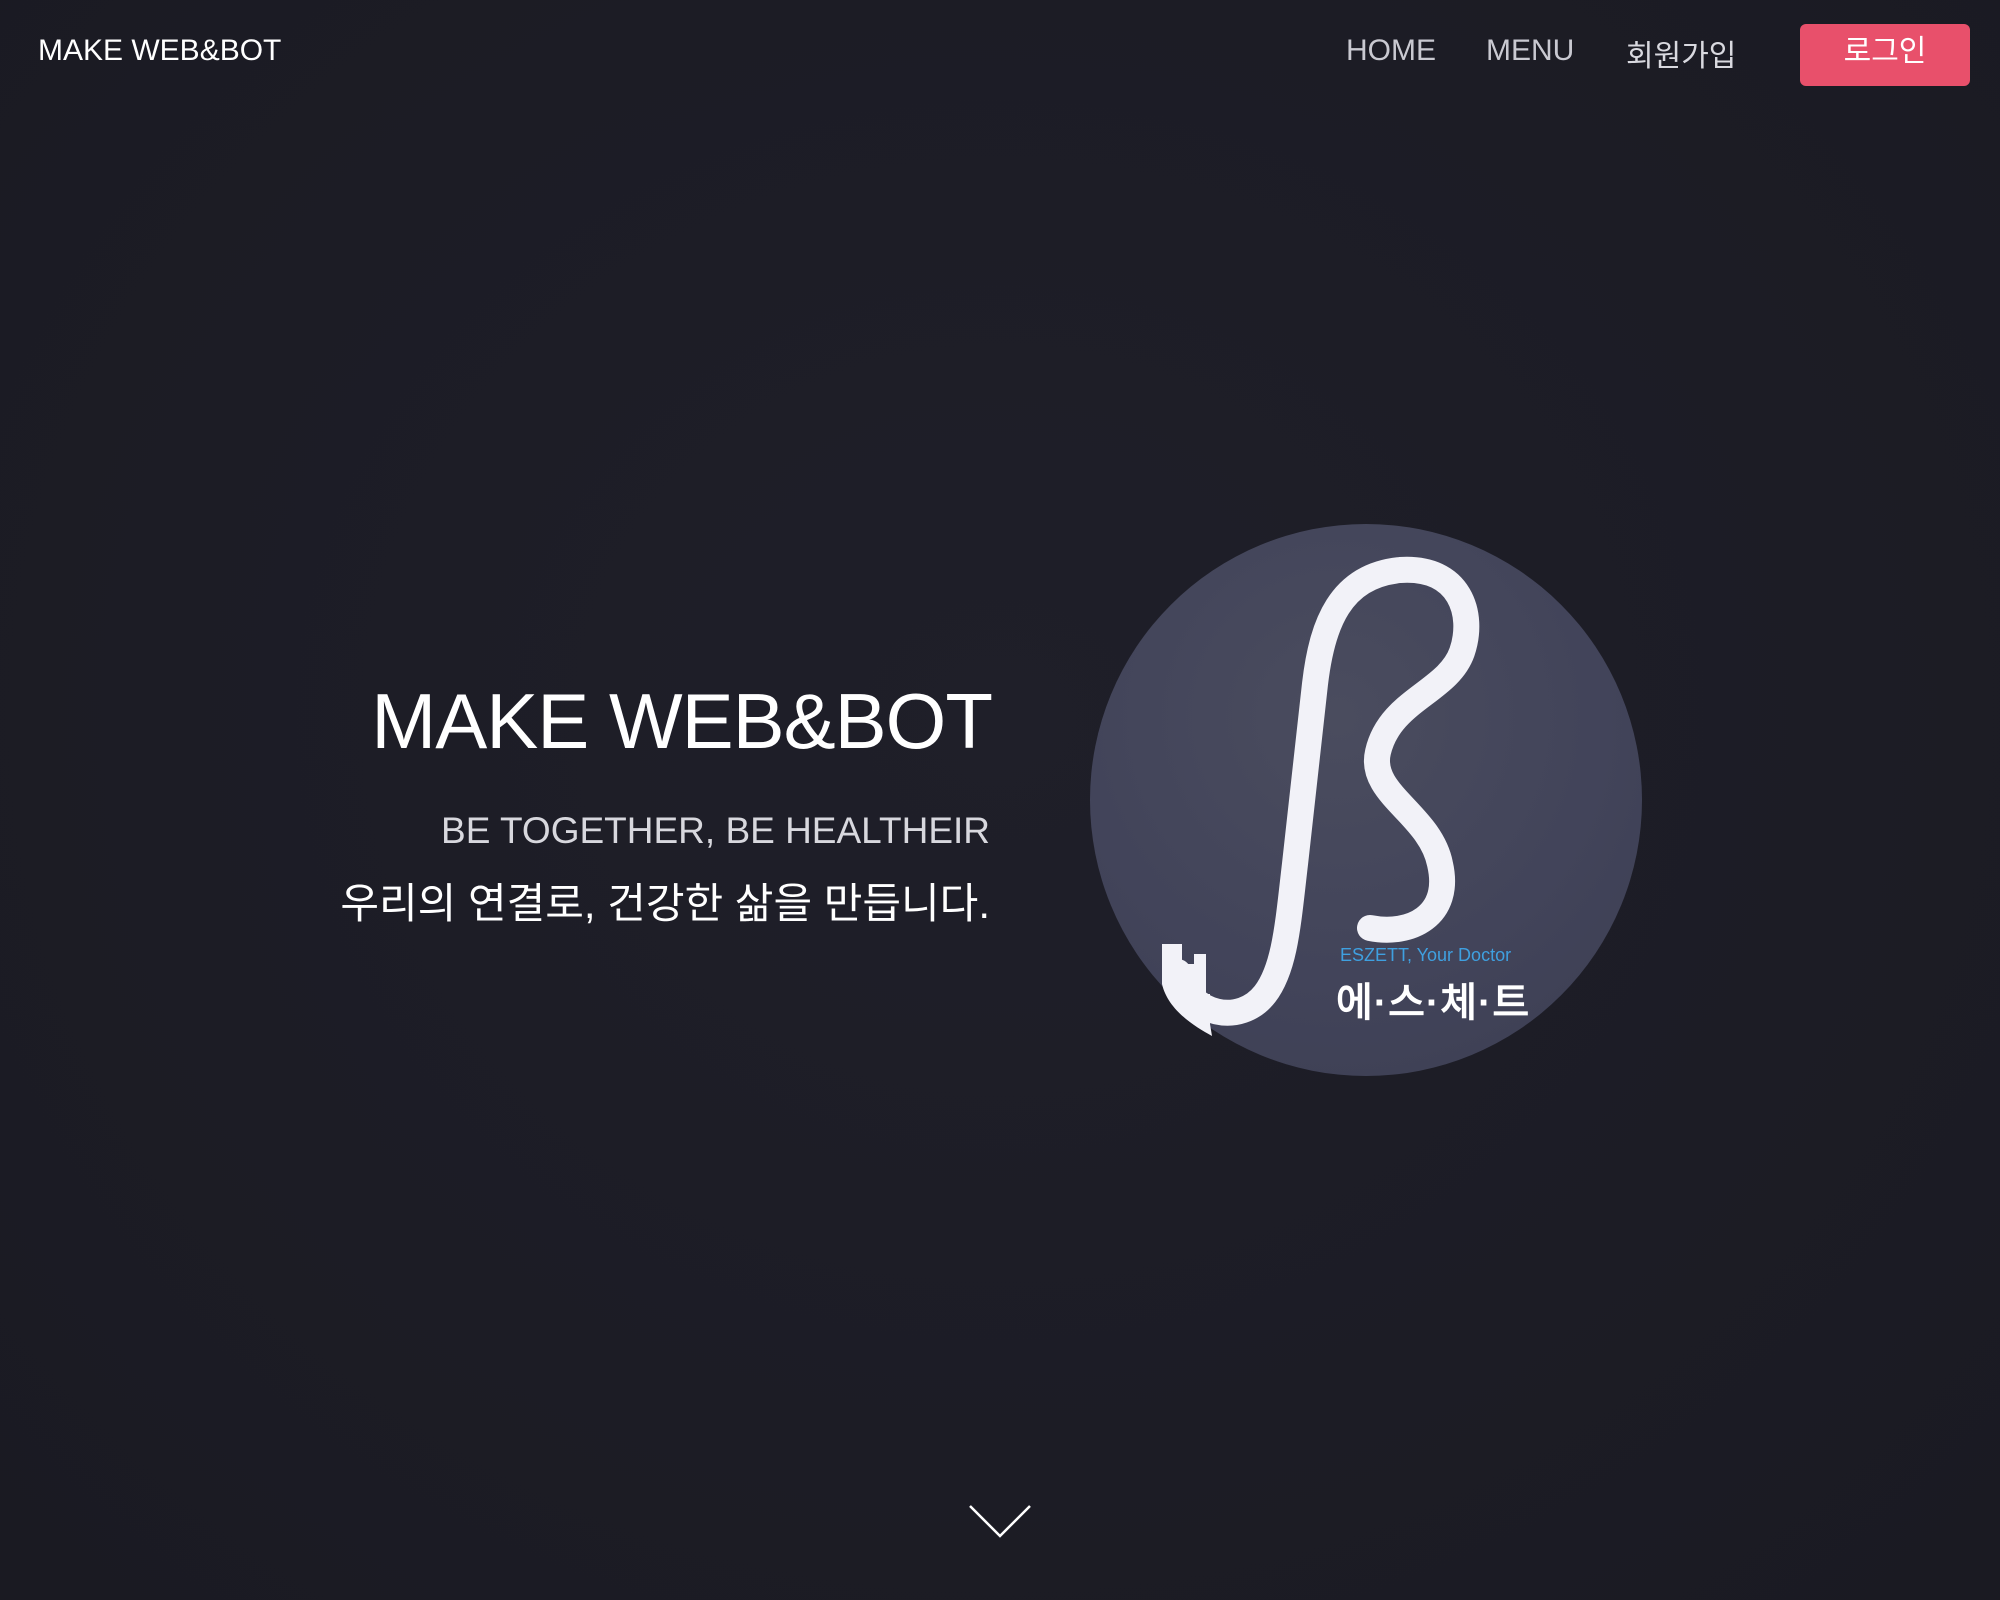 Image resolution: width=2000 pixels, height=1600 pixels. Describe the element at coordinates (1433, 1003) in the screenshot. I see `logo-name: 에·스·체·트` at that location.